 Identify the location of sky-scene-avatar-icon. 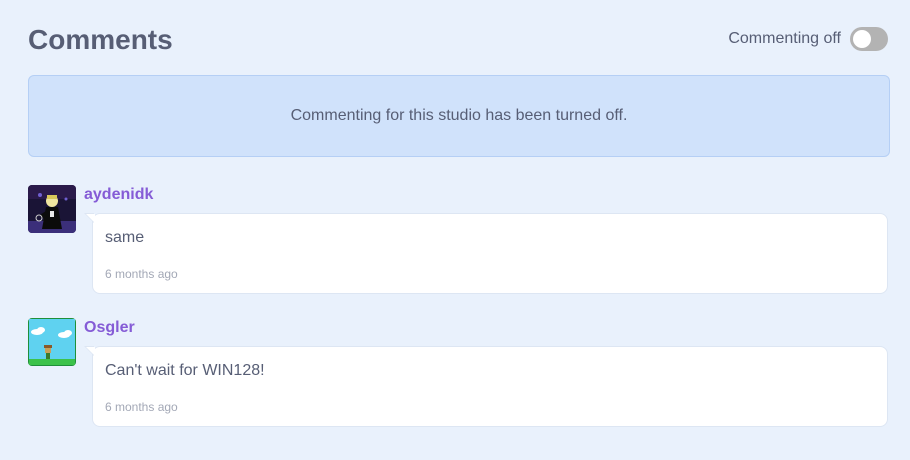
(52, 342).